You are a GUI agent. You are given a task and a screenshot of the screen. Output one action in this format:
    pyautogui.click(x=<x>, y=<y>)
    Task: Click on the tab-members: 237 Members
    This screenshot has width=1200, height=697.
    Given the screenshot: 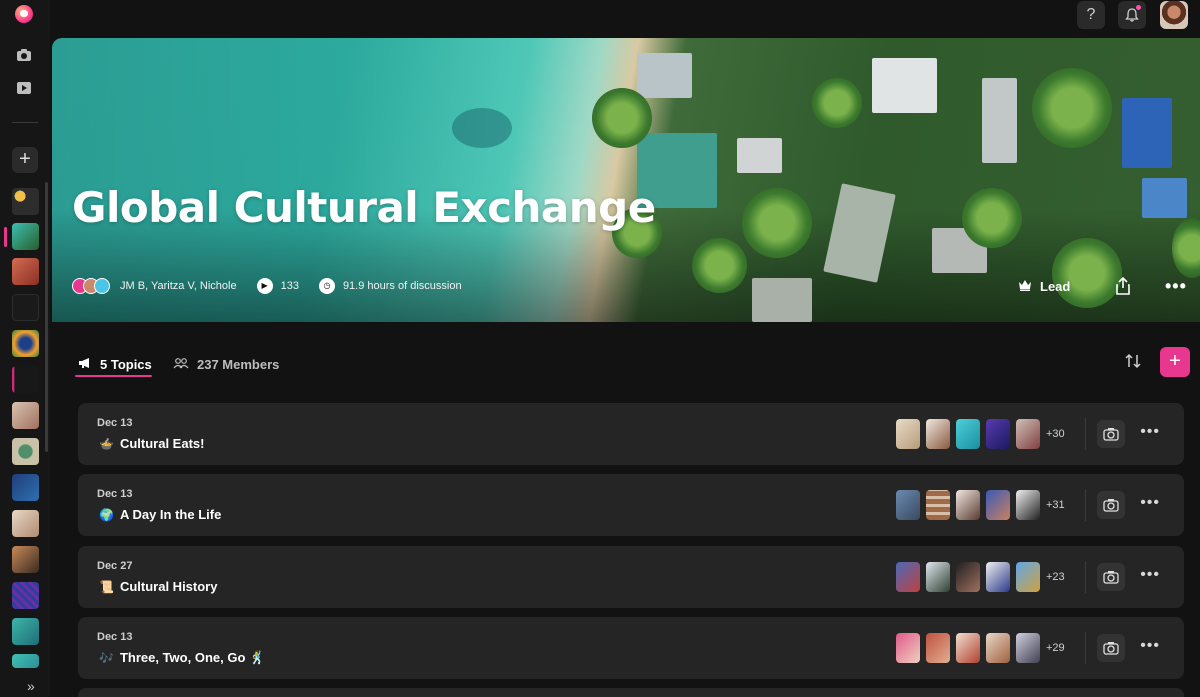 What is the action you would take?
    pyautogui.click(x=226, y=364)
    